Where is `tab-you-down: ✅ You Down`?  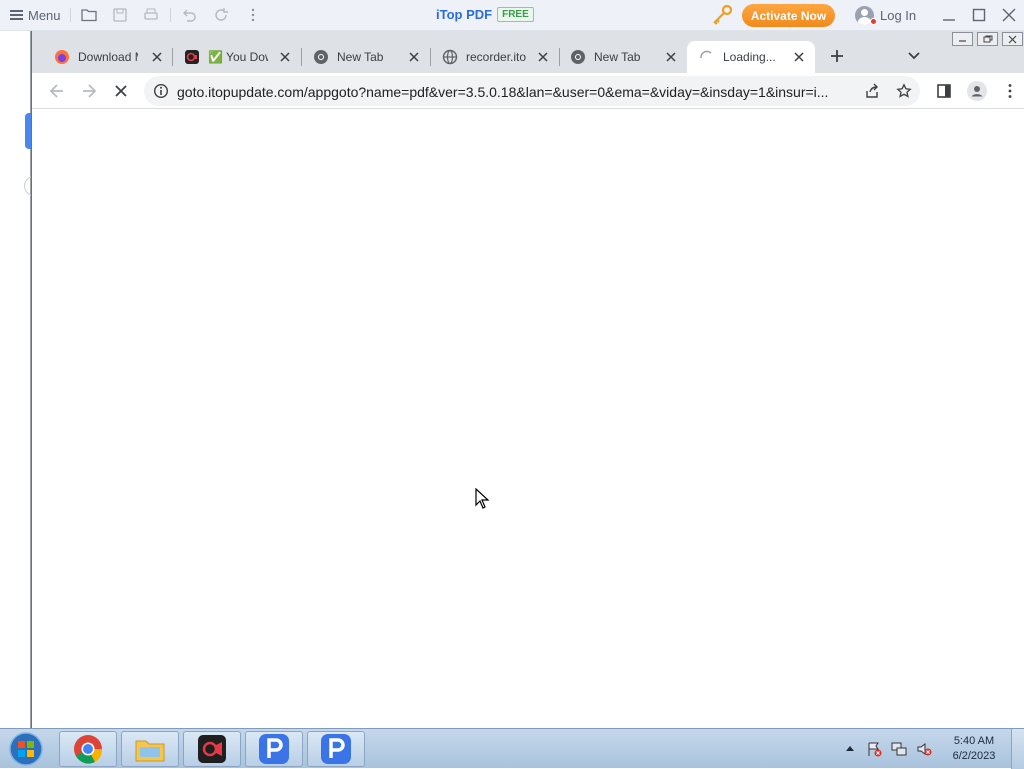 tab-you-down: ✅ You Down is located at coordinates (242, 57).